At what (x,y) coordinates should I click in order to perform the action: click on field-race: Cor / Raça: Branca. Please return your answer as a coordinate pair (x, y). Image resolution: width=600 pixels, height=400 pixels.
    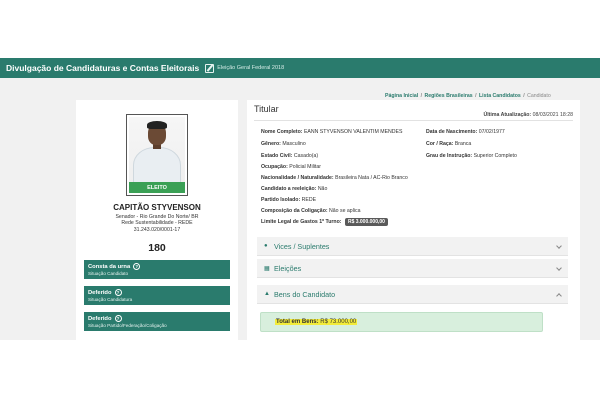
    Looking at the image, I should click on (449, 144).